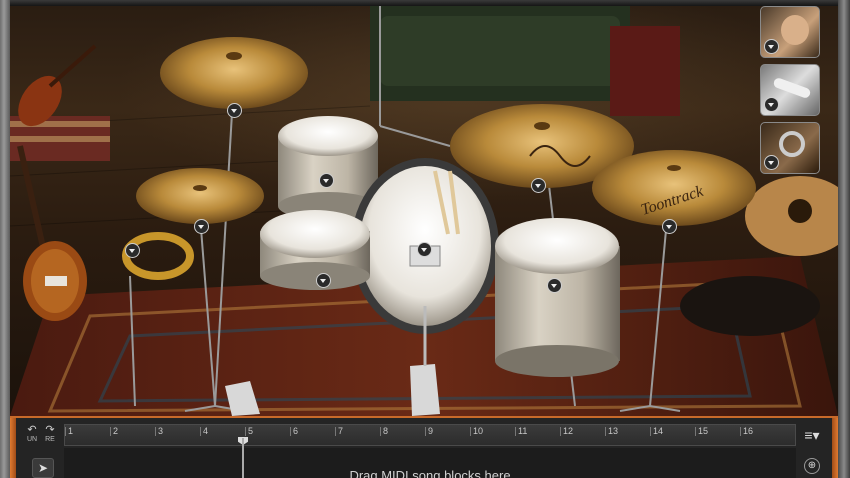  I want to click on redo-icon: ↷, so click(50, 430).